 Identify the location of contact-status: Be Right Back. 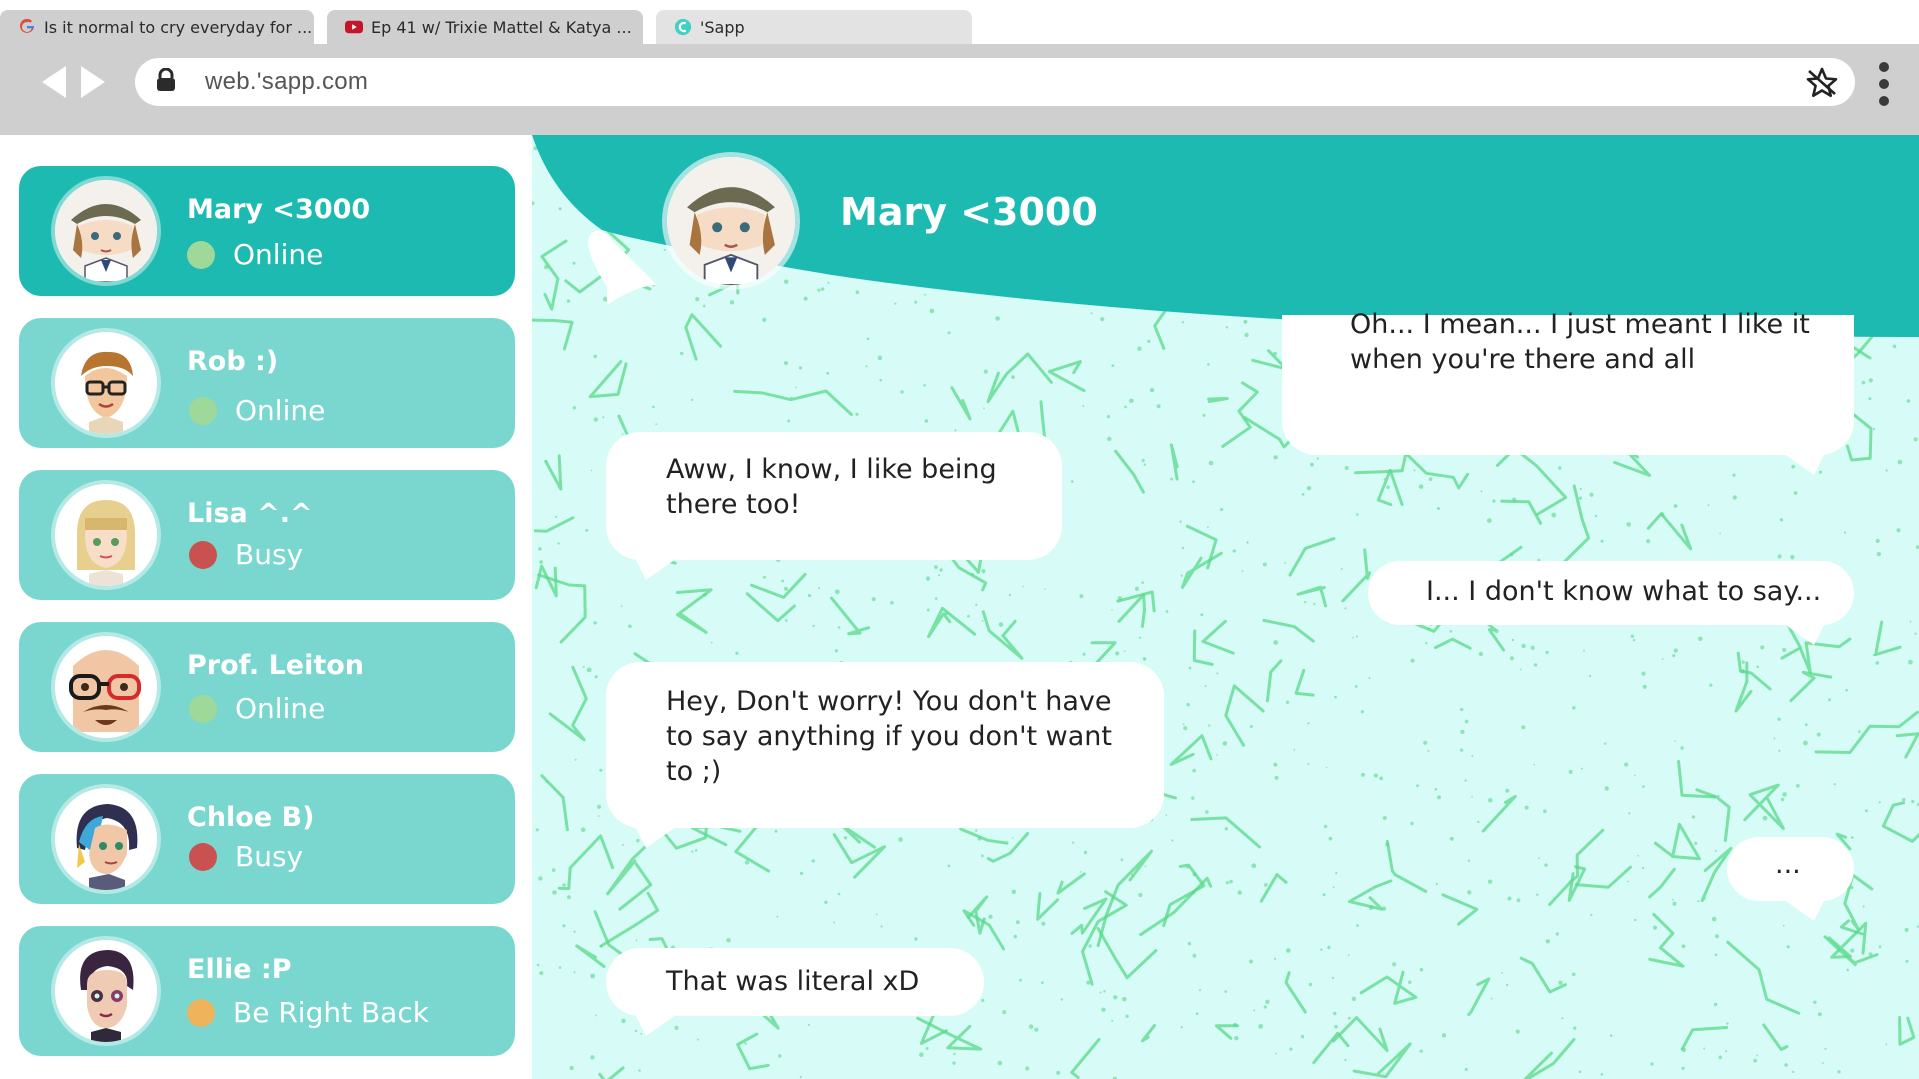
(308, 1012).